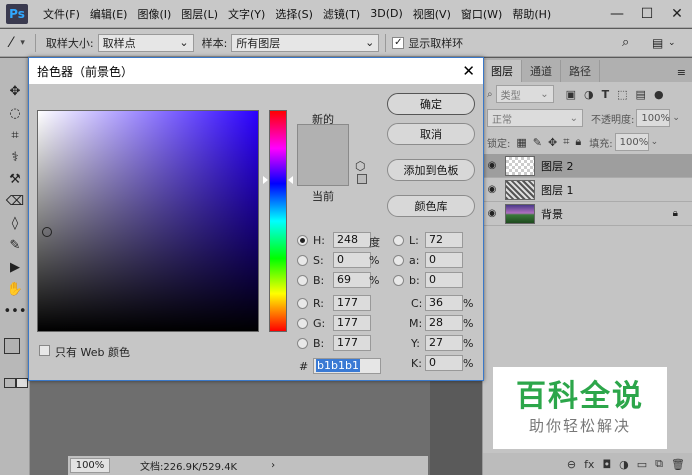 This screenshot has height=475, width=692. What do you see at coordinates (580, 71) in the screenshot?
I see `tab-paths: 路径` at bounding box center [580, 71].